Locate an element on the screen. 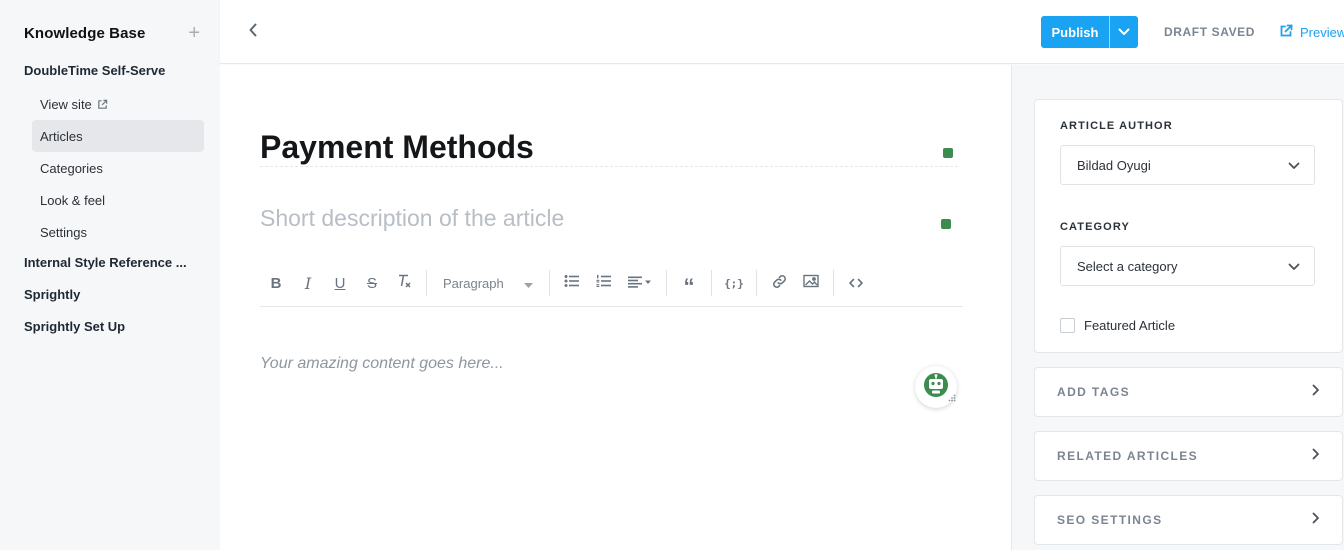  publish-button-group: Publish is located at coordinates (1089, 32).